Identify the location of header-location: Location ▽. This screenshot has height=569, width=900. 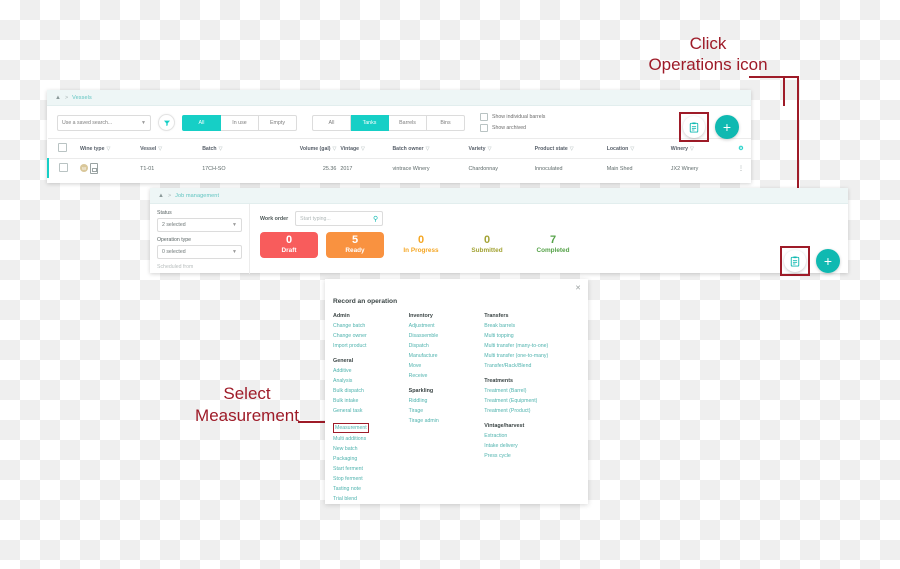
(636, 148).